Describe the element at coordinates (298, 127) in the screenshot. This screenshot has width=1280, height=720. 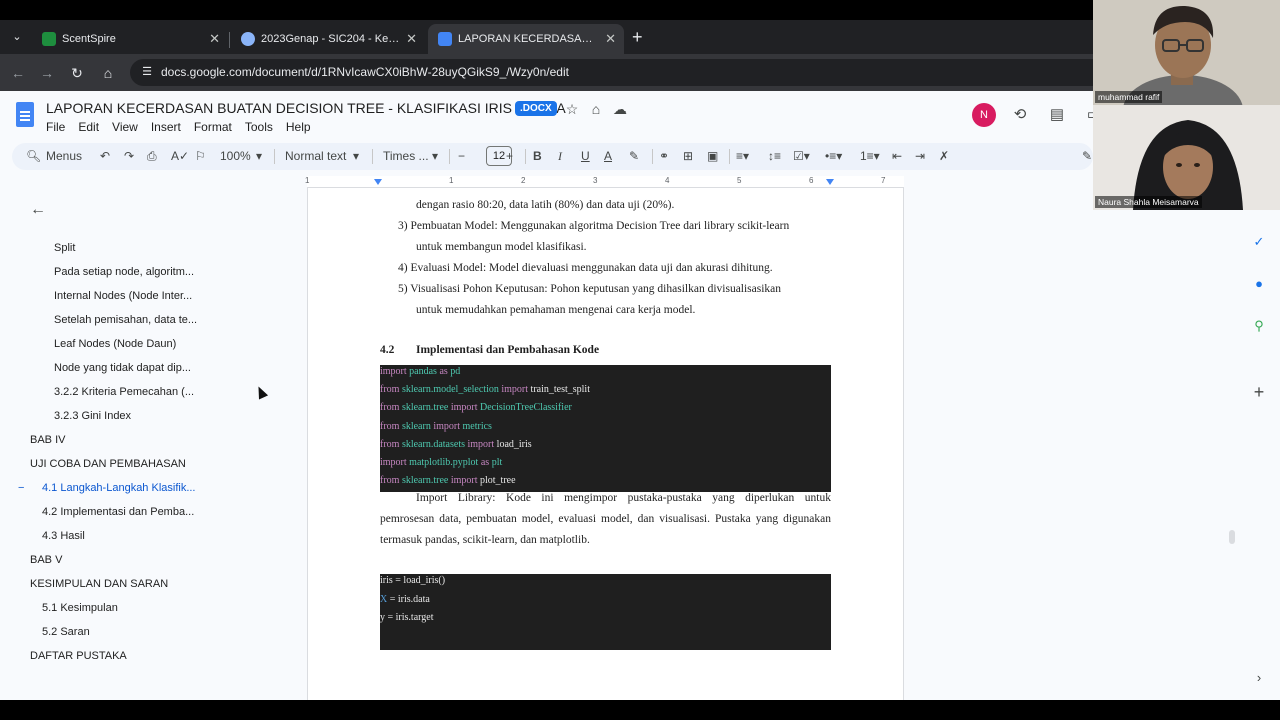
I see `menu-help: Help` at that location.